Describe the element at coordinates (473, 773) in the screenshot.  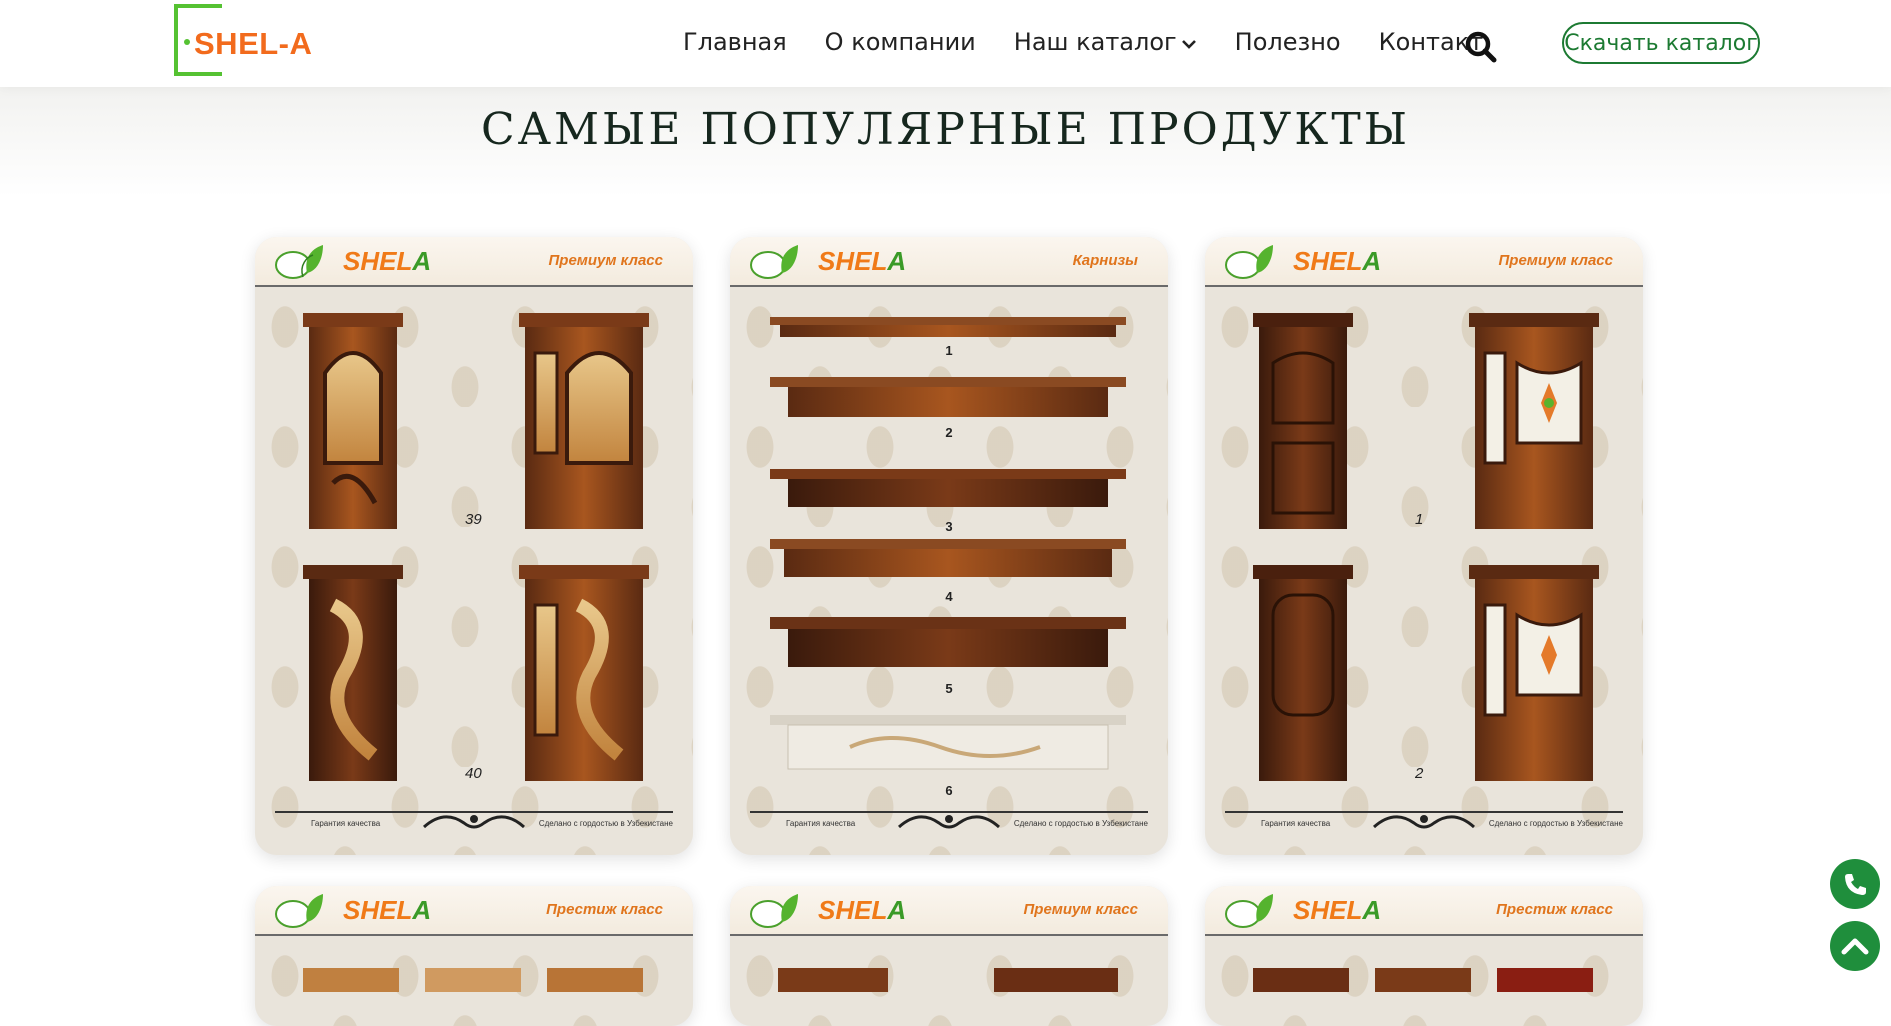
I see `product-number: 40` at that location.